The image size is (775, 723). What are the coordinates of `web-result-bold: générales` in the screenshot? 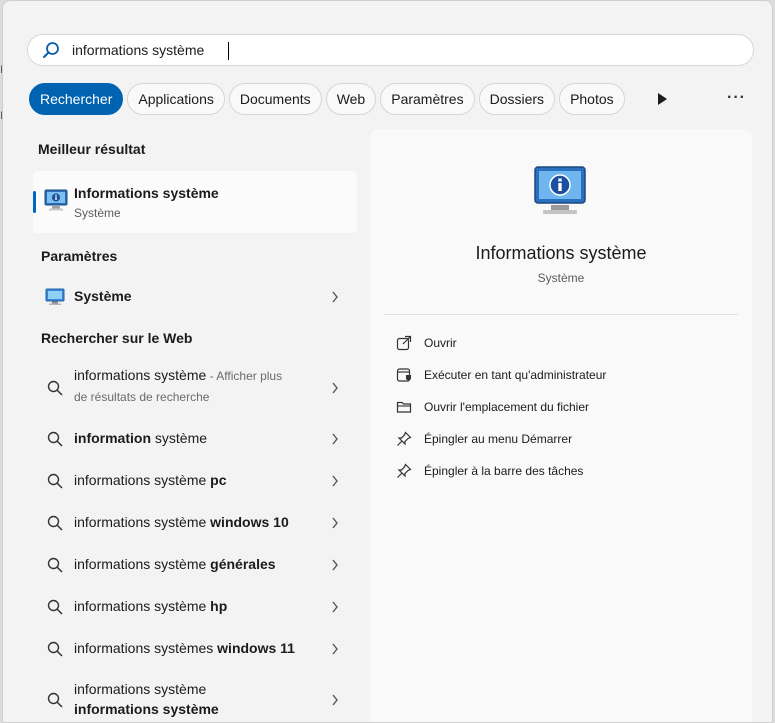 It's located at (243, 564).